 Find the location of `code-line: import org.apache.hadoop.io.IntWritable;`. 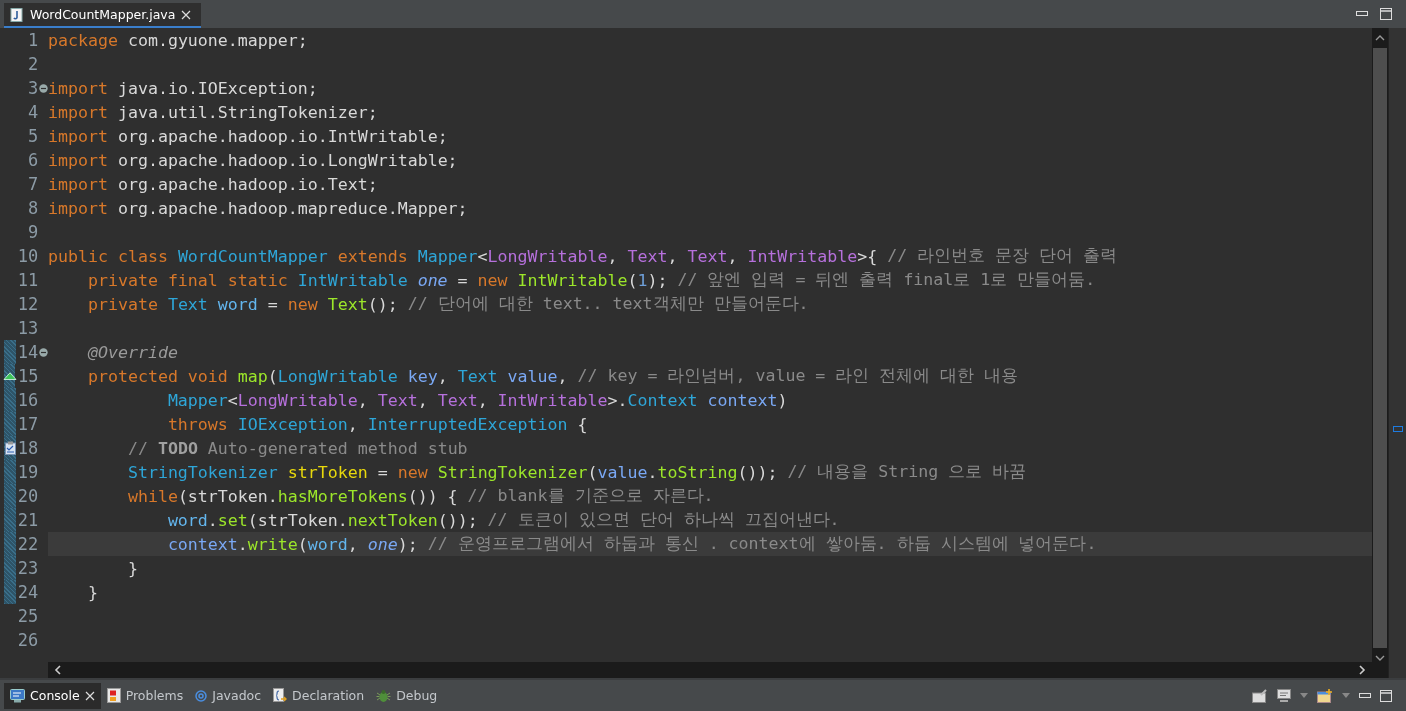

code-line: import org.apache.hadoop.io.IntWritable; is located at coordinates (248, 136).